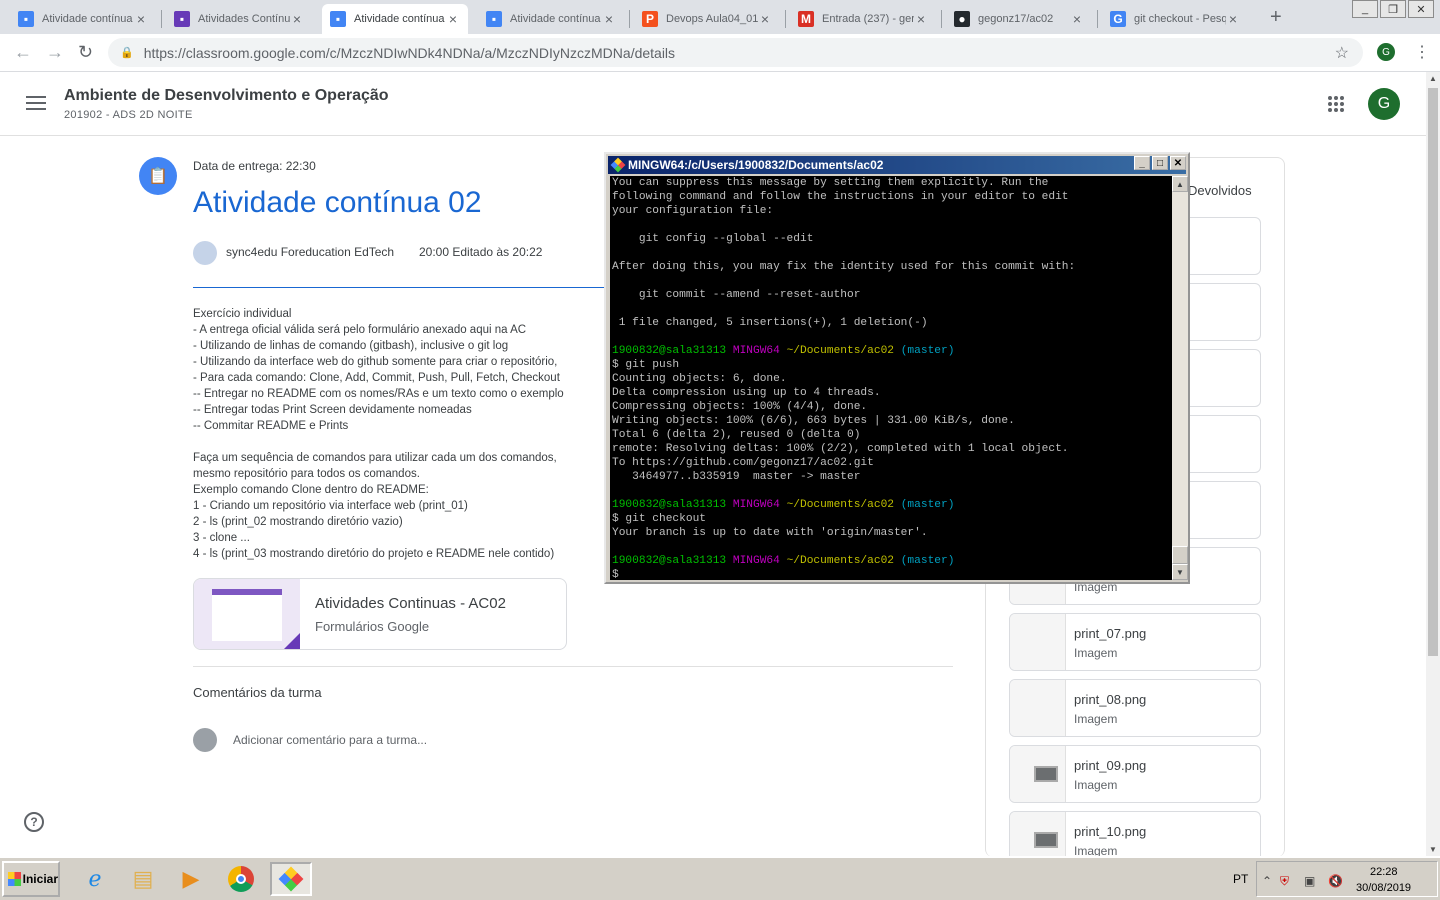 Image resolution: width=1440 pixels, height=900 pixels. What do you see at coordinates (1433, 849) in the screenshot?
I see `scroll-down-arrow-icon: ▼` at bounding box center [1433, 849].